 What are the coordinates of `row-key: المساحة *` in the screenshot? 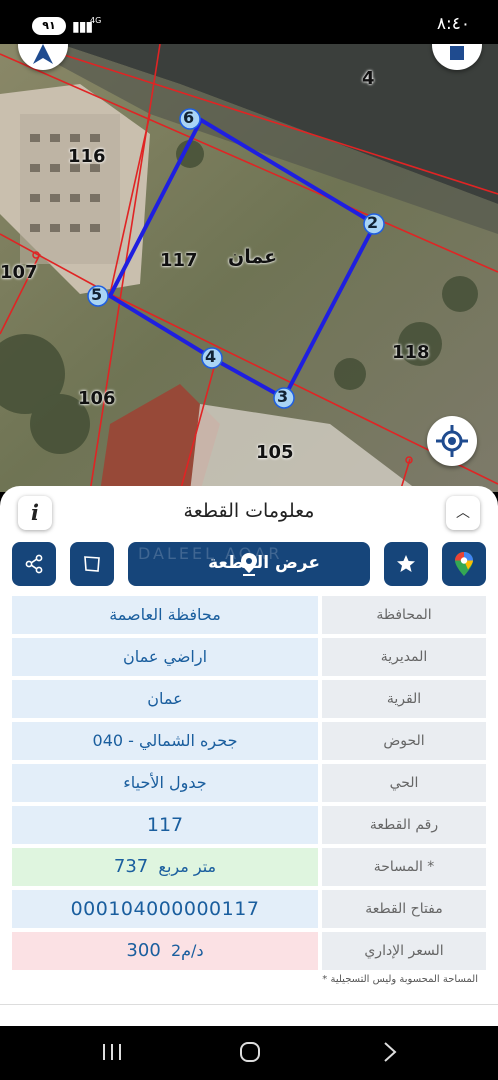 It's located at (404, 867).